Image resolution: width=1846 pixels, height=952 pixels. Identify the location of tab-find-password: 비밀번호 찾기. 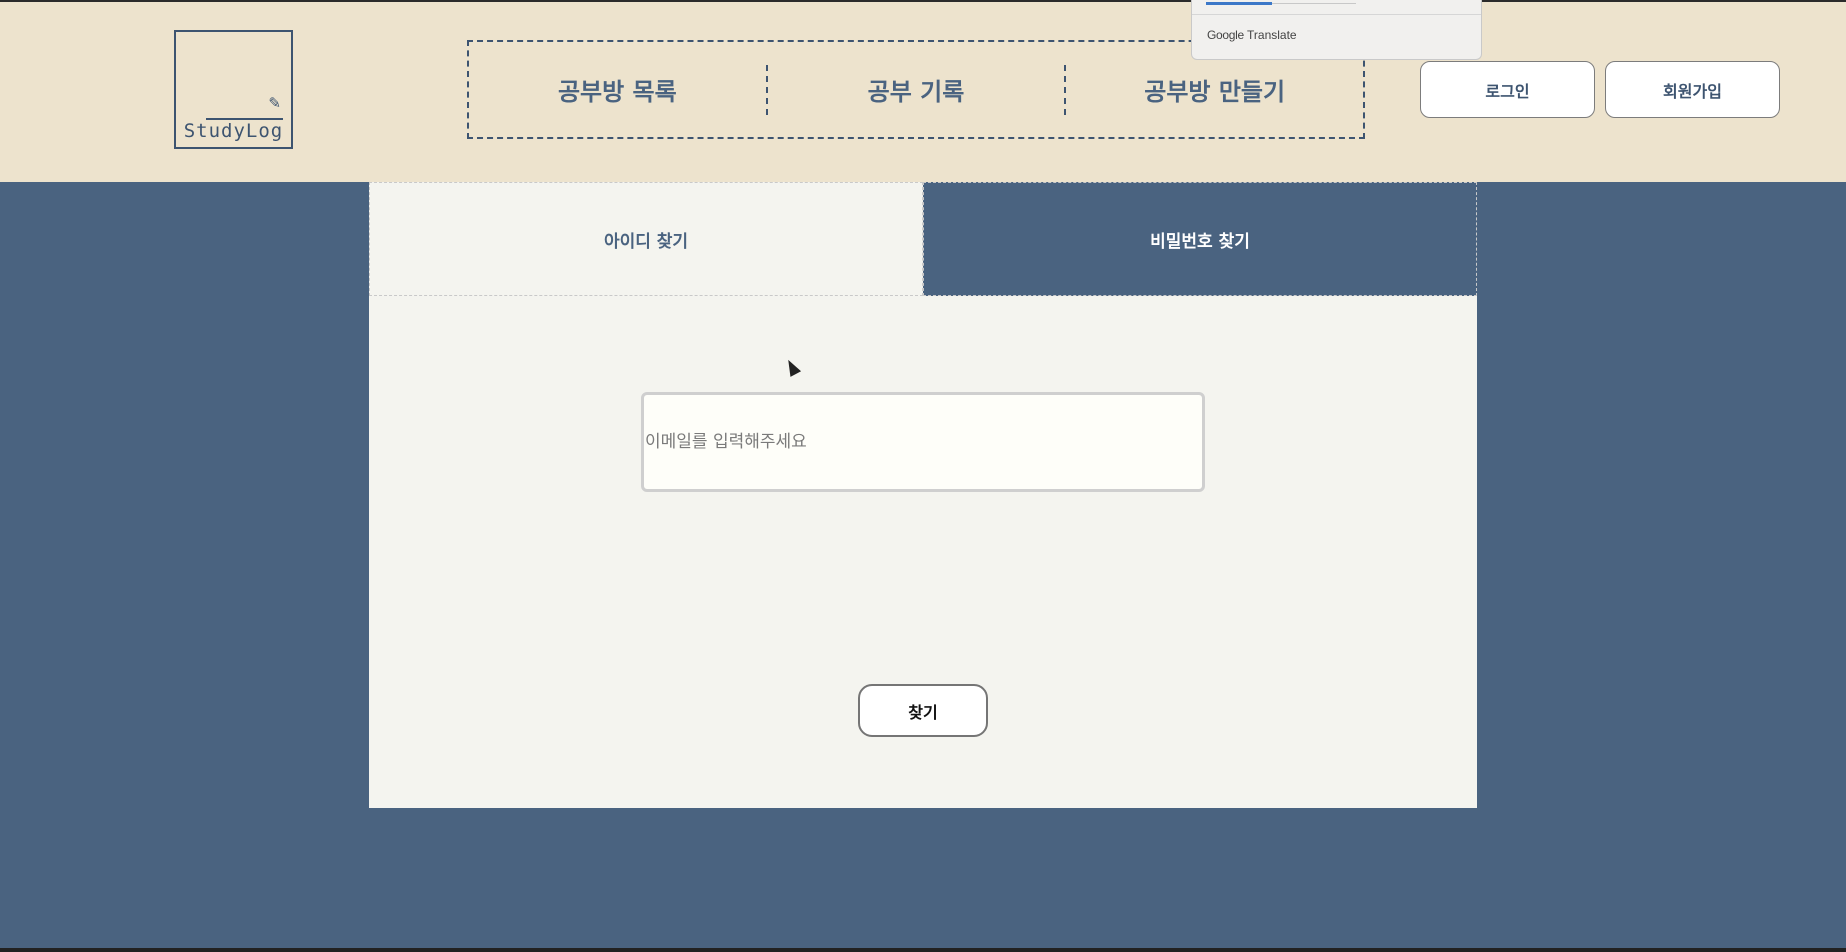
(1200, 239).